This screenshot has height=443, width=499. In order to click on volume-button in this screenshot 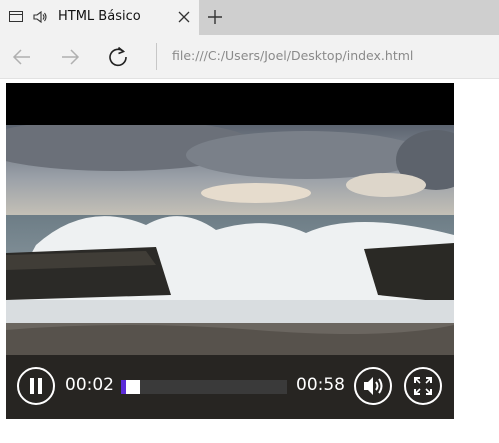, I will do `click(373, 386)`.